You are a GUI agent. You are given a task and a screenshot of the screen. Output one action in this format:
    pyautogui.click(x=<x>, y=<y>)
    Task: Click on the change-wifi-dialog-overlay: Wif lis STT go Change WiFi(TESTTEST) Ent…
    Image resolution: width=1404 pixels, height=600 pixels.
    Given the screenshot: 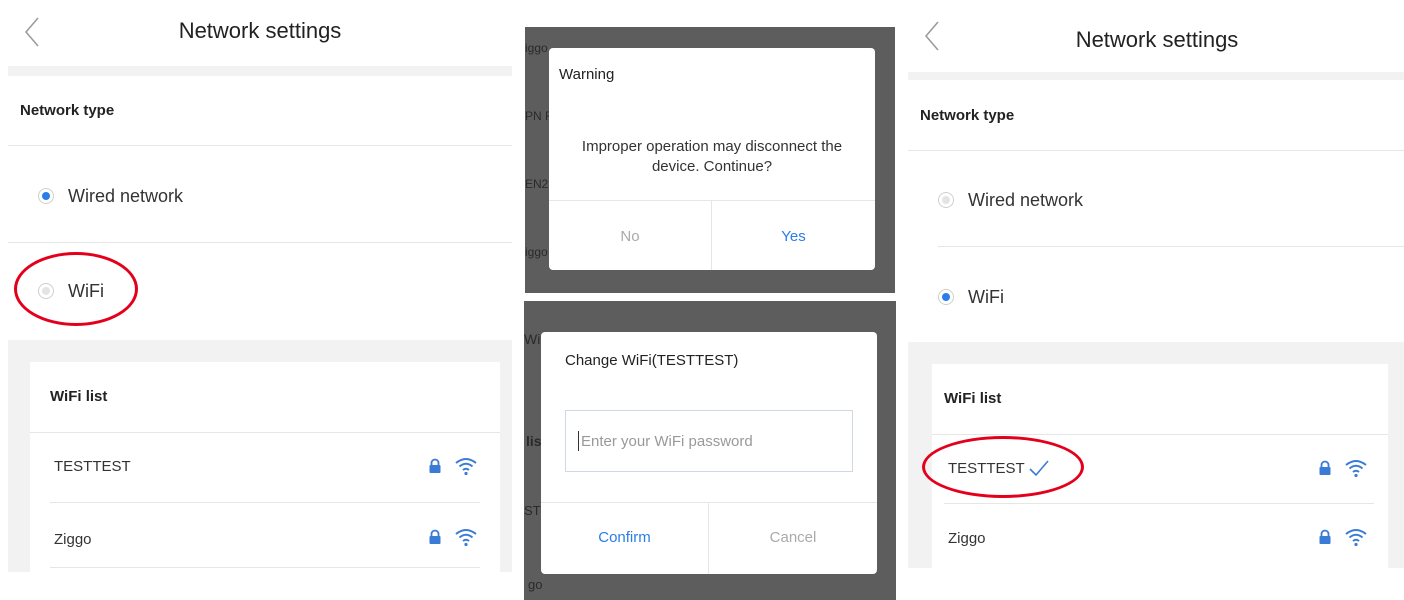 What is the action you would take?
    pyautogui.click(x=710, y=450)
    